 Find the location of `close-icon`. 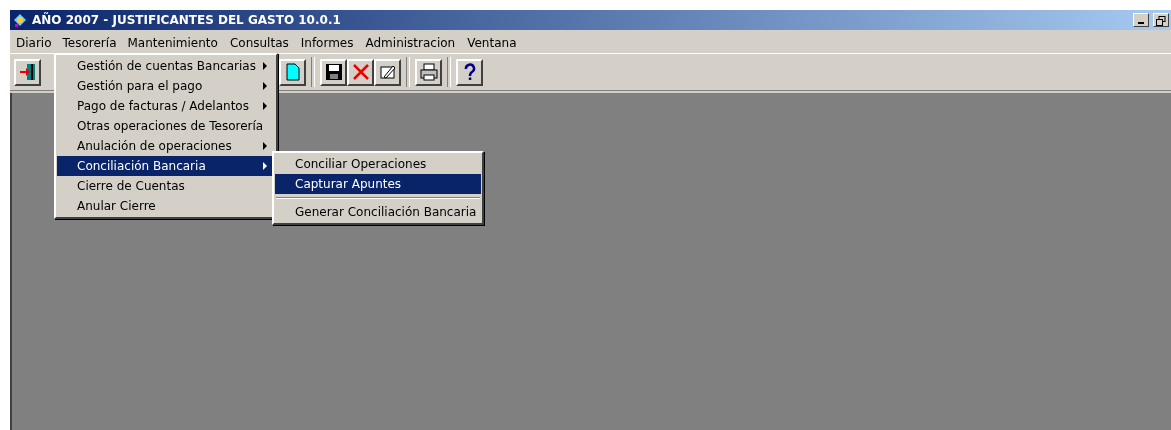

close-icon is located at coordinates (360, 72).